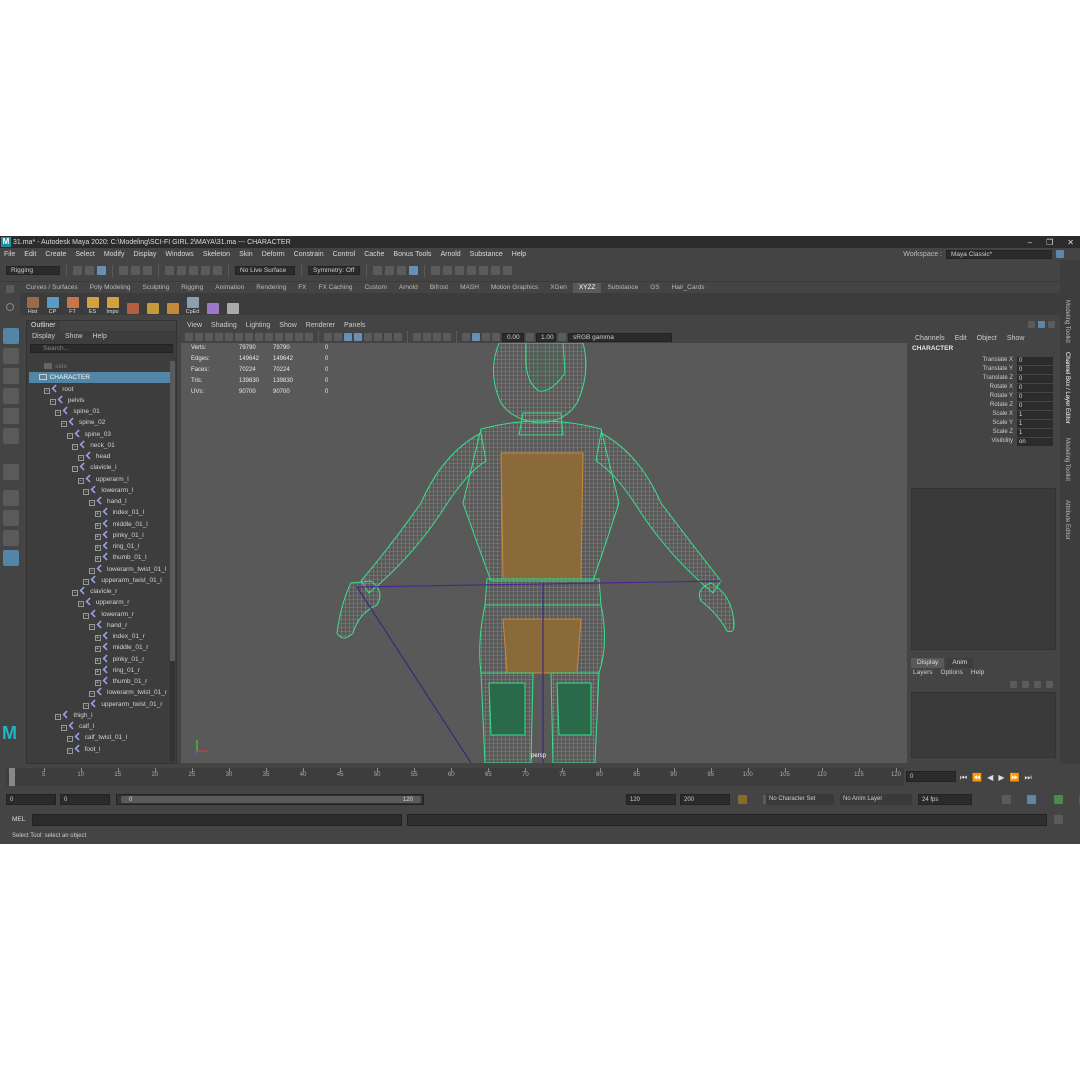 The height and width of the screenshot is (1080, 1080). What do you see at coordinates (43, 336) in the screenshot?
I see `outliner-menu-display: Display` at bounding box center [43, 336].